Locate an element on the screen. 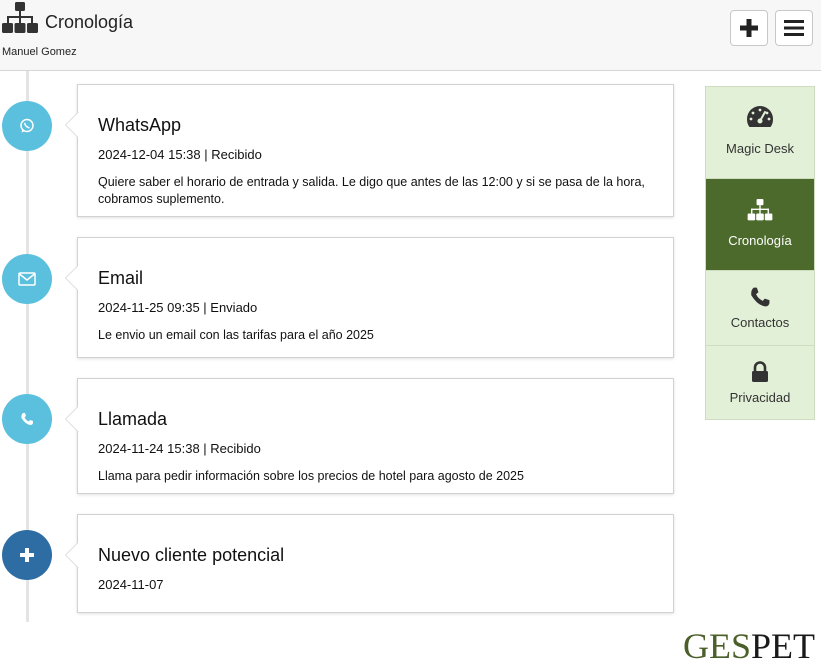 The image size is (821, 672). timeline-dot-email is located at coordinates (27, 279).